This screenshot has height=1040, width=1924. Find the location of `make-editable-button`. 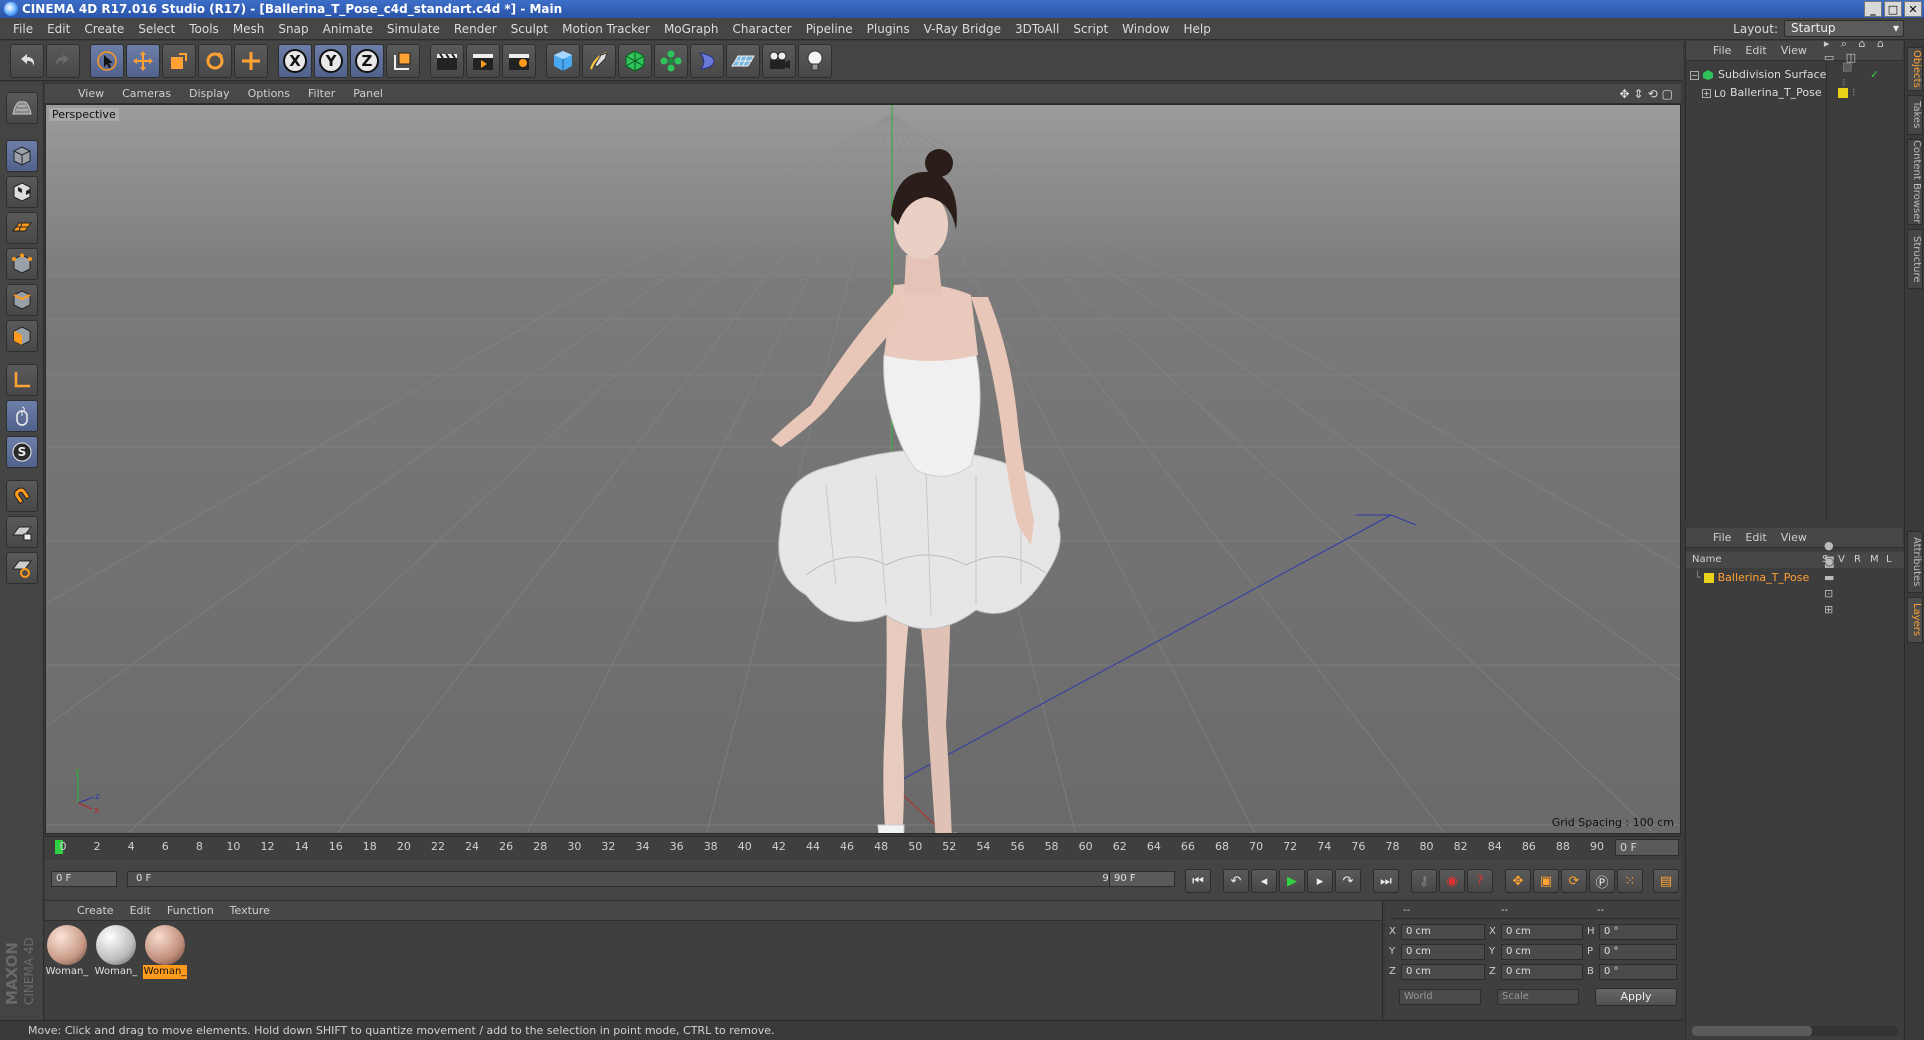

make-editable-button is located at coordinates (22, 108).